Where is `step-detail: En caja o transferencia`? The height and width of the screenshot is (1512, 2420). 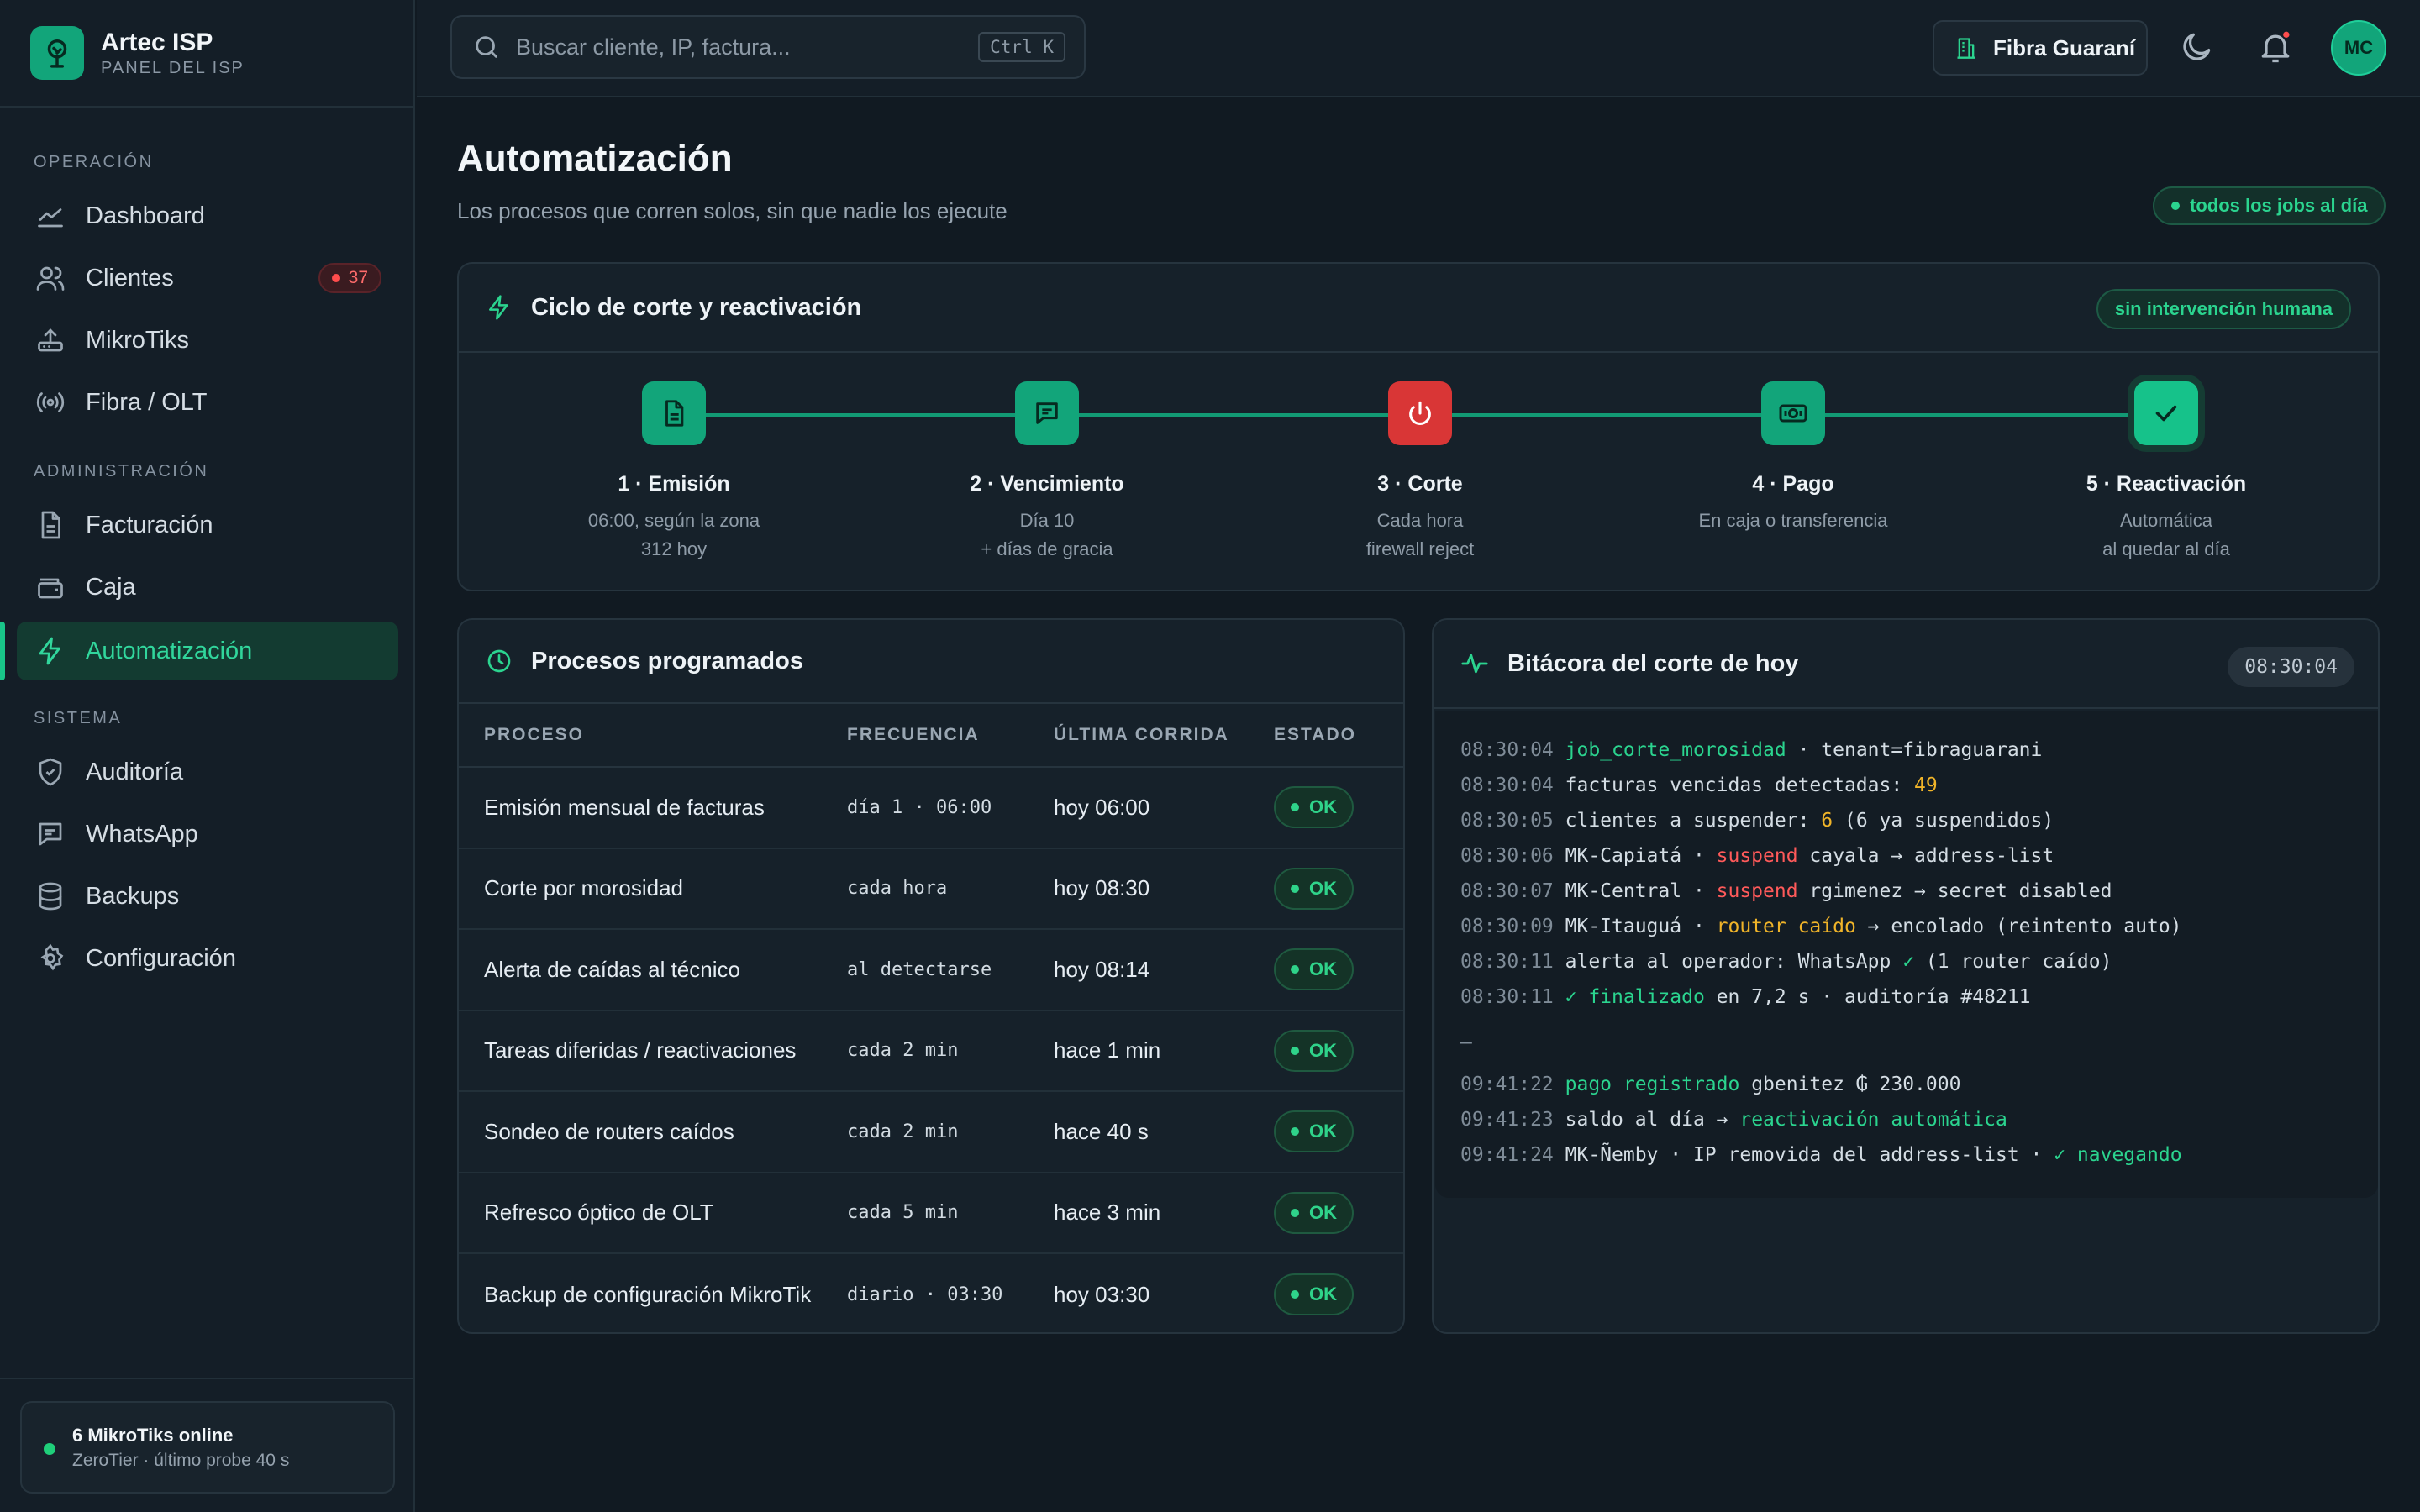
step-detail: En caja o transferencia is located at coordinates (1793, 520).